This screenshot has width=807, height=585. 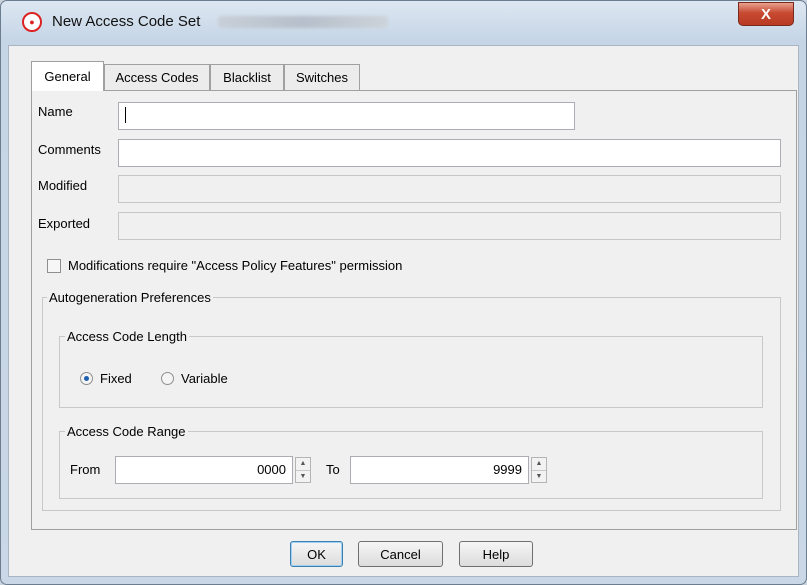 I want to click on name-label: Name, so click(x=55, y=111).